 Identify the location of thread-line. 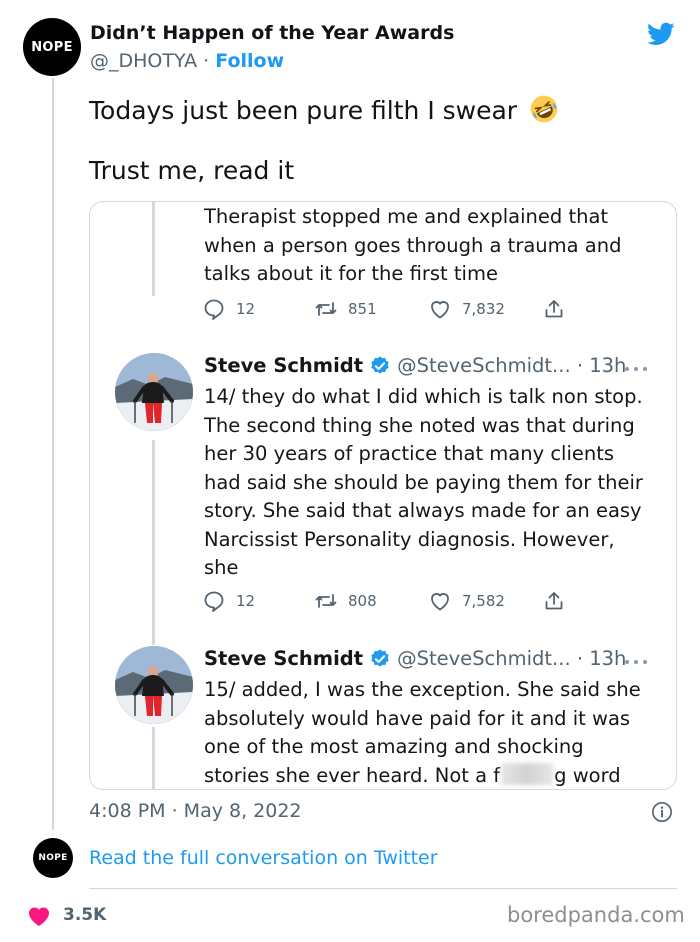
(53, 454).